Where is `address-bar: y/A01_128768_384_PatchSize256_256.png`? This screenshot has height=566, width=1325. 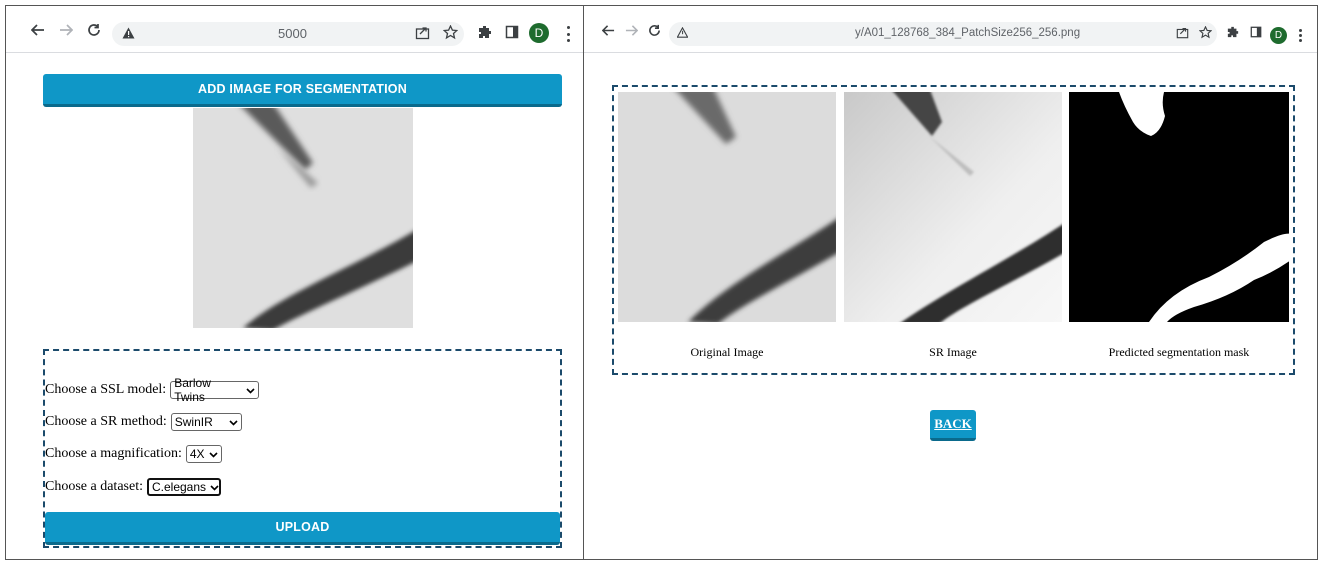
address-bar: y/A01_128768_384_PatchSize256_256.png is located at coordinates (943, 34).